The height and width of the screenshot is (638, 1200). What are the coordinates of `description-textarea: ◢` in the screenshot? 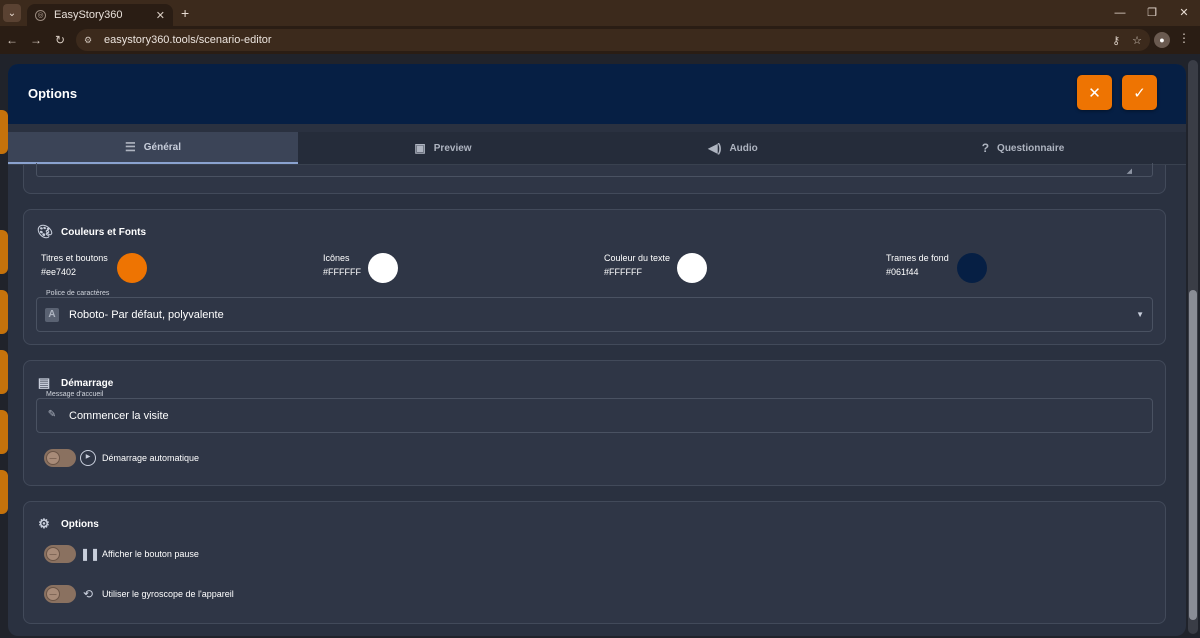 It's located at (594, 170).